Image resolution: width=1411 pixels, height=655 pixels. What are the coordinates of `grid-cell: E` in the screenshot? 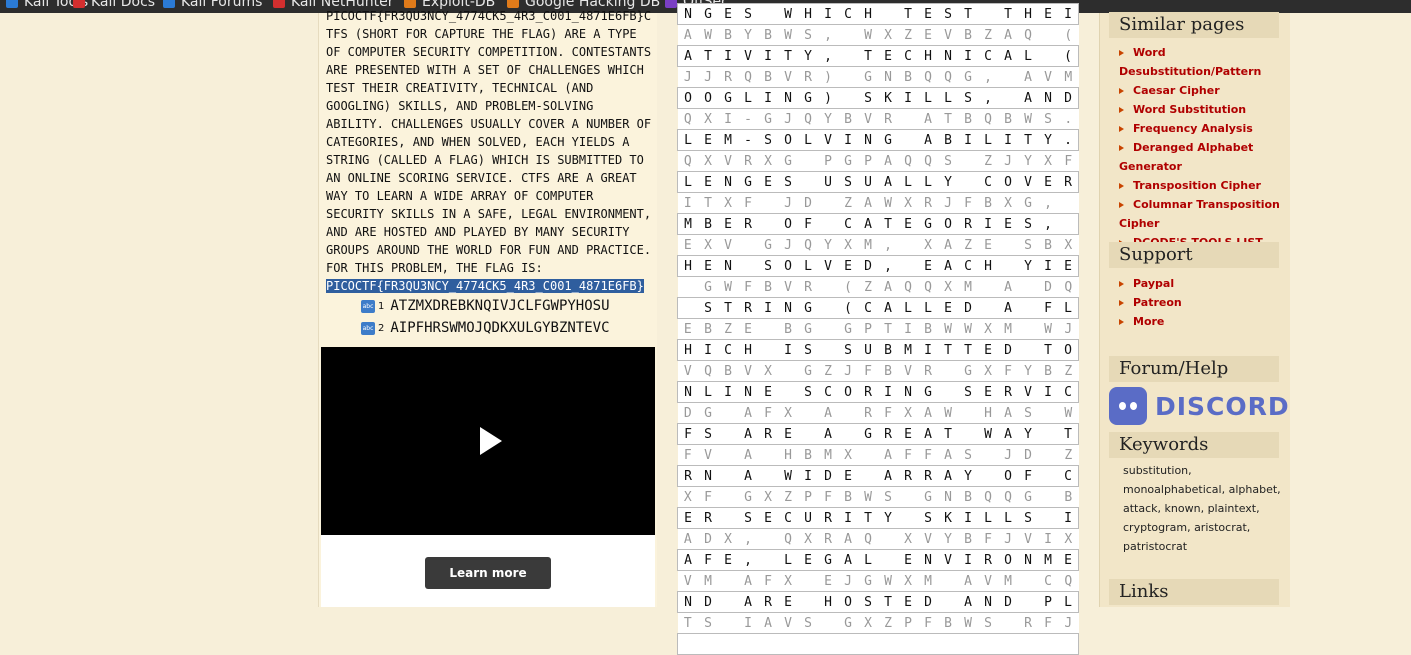 It's located at (988, 245).